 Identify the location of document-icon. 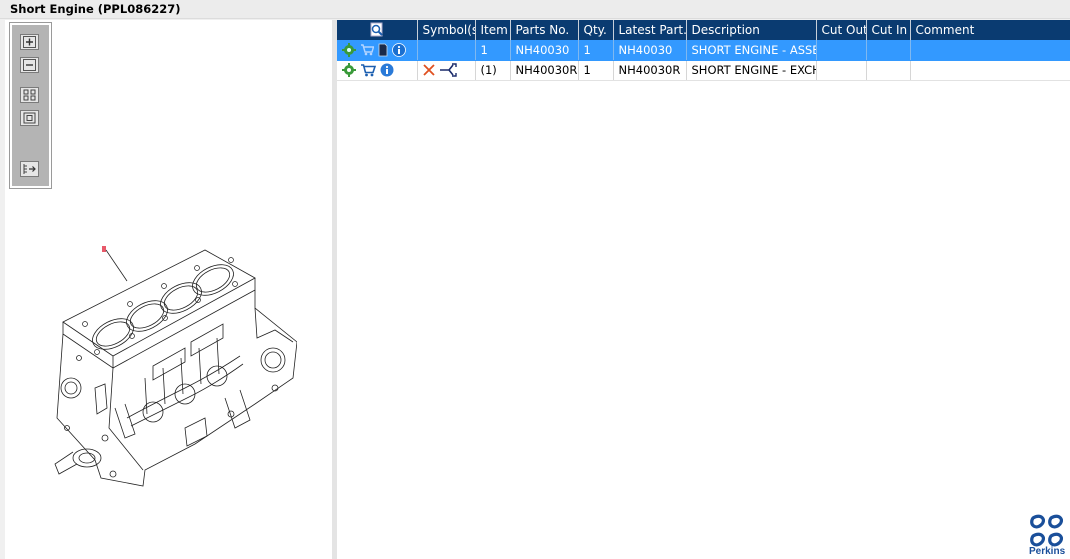
(383, 50).